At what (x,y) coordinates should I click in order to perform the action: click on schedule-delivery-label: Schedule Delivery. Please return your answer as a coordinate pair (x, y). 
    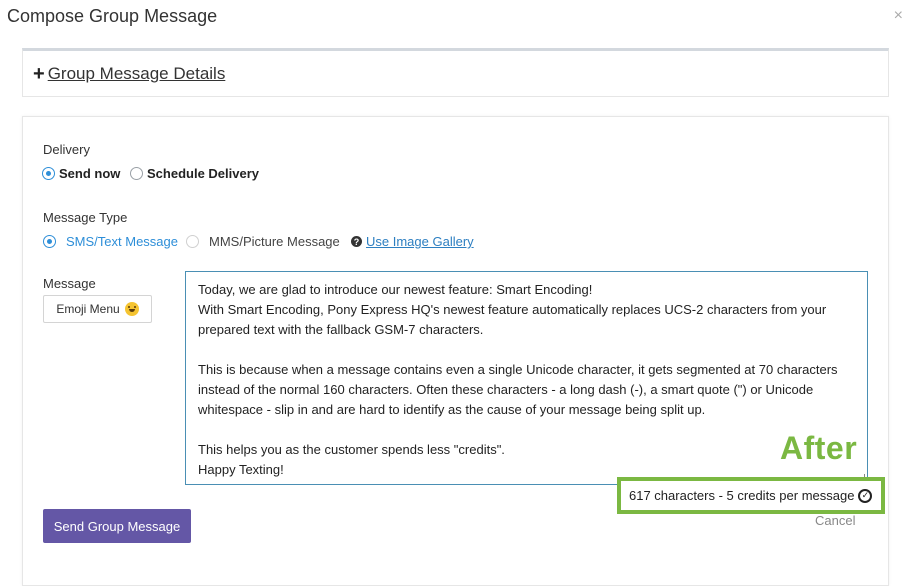
    Looking at the image, I should click on (203, 173).